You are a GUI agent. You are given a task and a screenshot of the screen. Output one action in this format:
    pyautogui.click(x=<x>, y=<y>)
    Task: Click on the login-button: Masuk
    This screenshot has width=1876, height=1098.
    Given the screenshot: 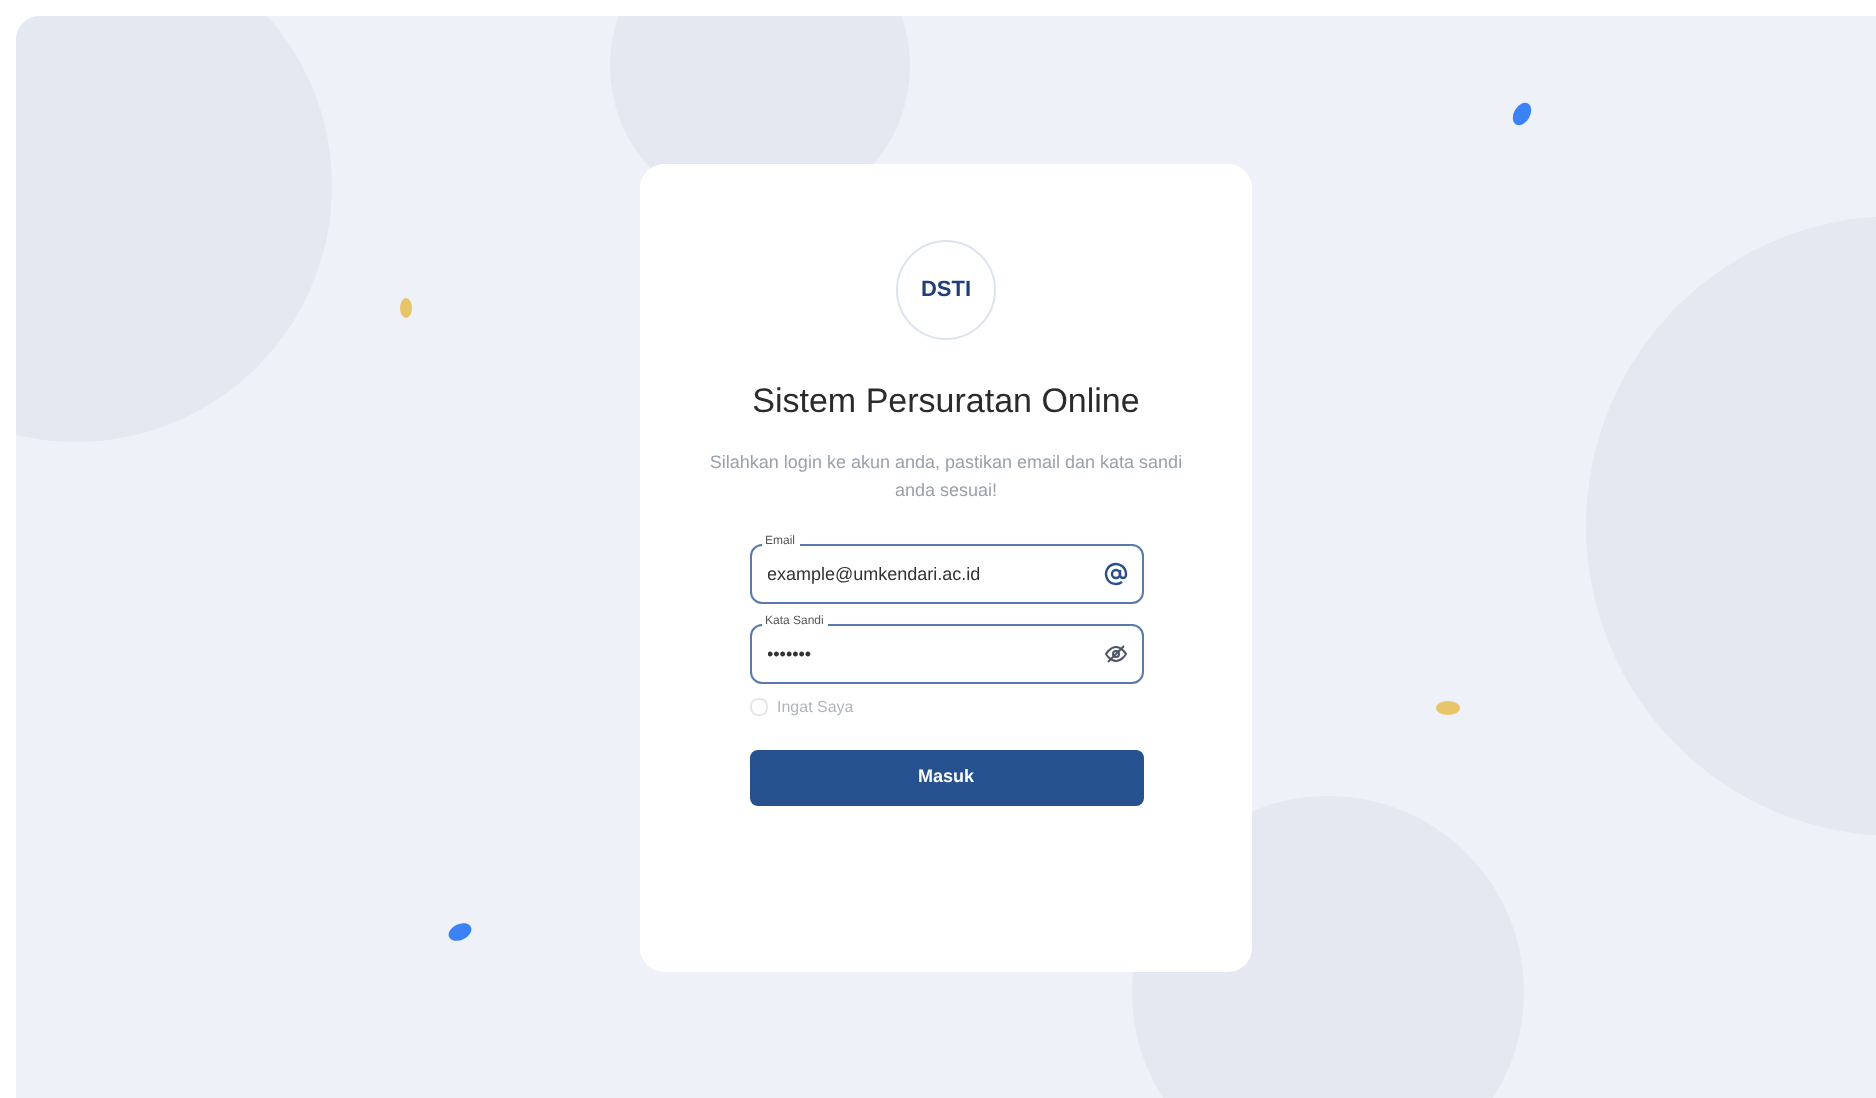 What is the action you would take?
    pyautogui.click(x=946, y=777)
    